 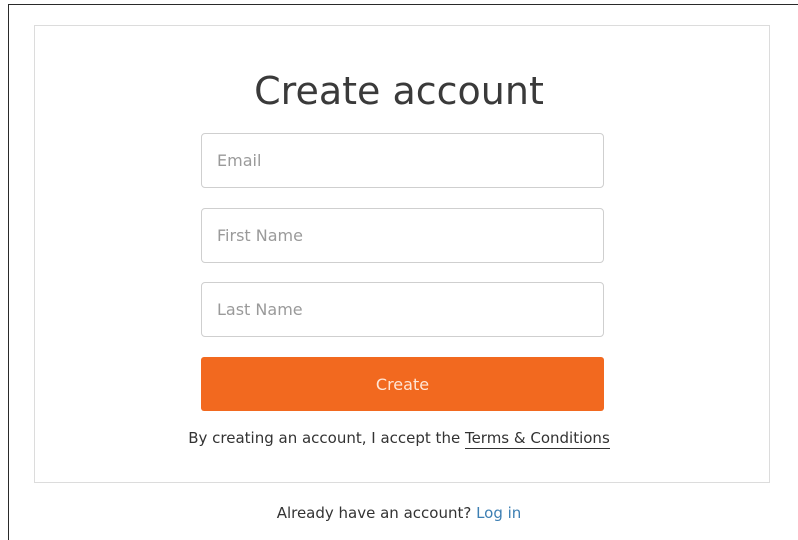 I want to click on last-name-field, so click(x=402, y=309).